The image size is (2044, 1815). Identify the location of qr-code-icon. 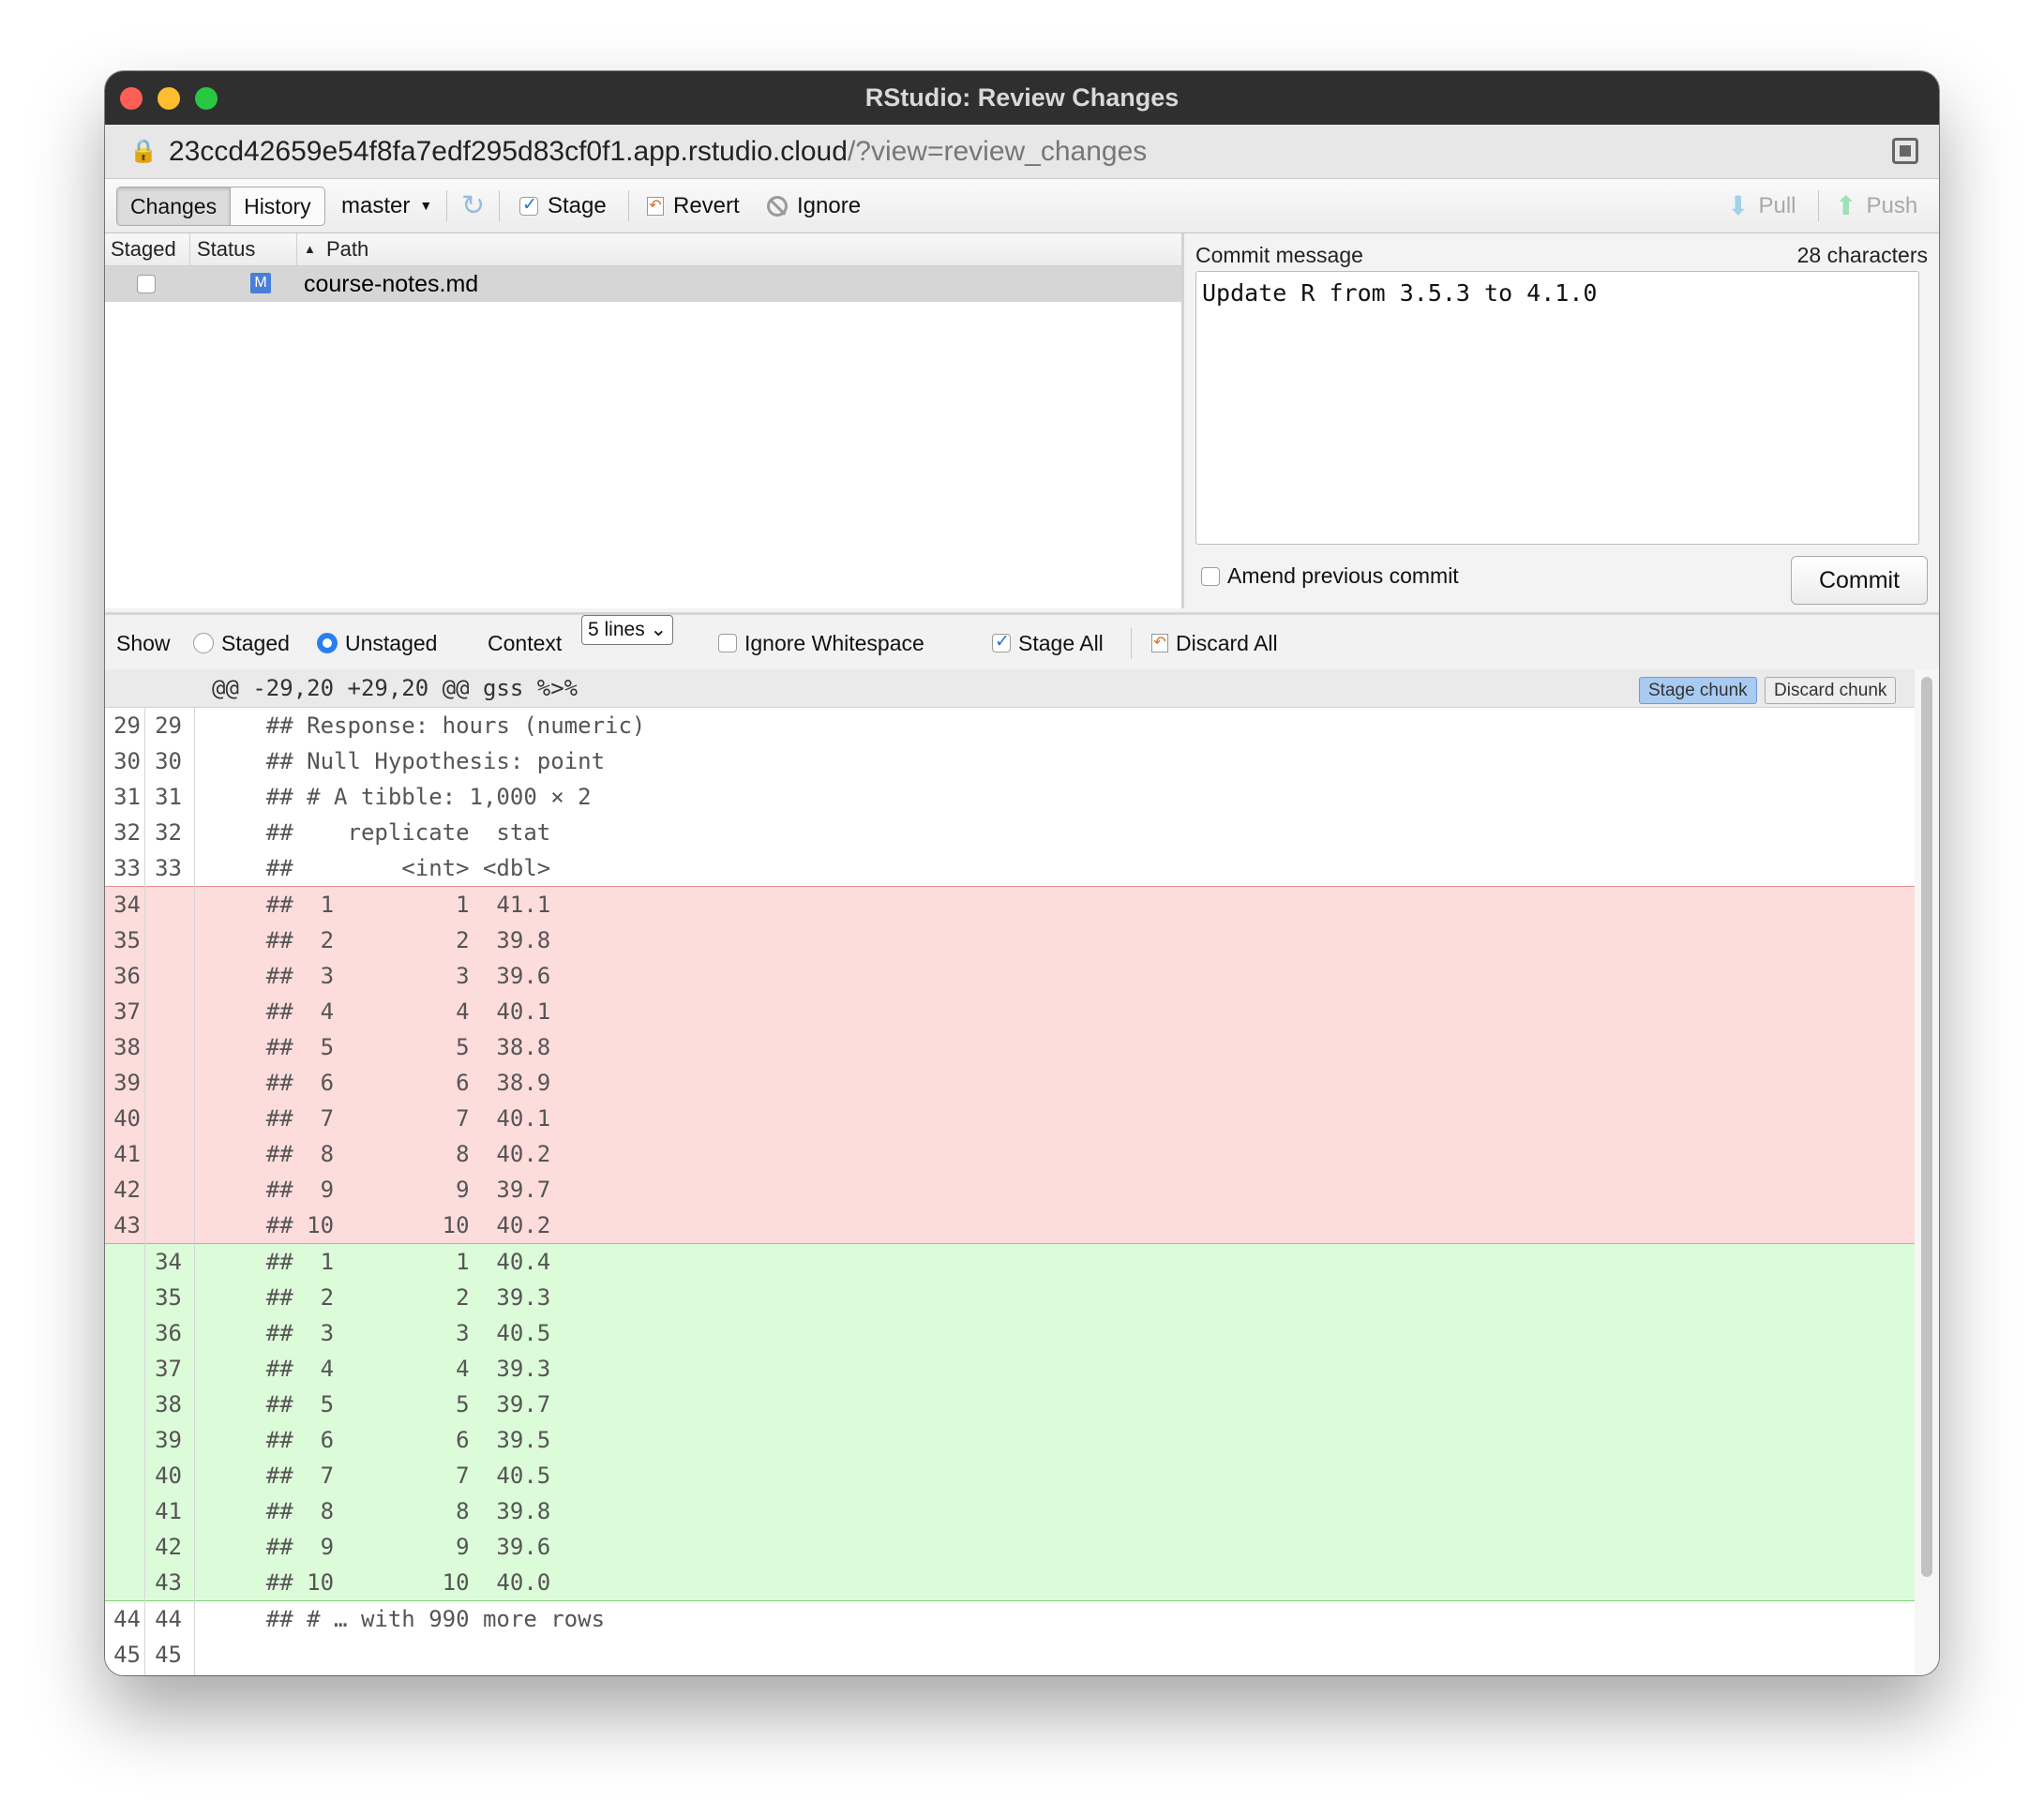
(1905, 151).